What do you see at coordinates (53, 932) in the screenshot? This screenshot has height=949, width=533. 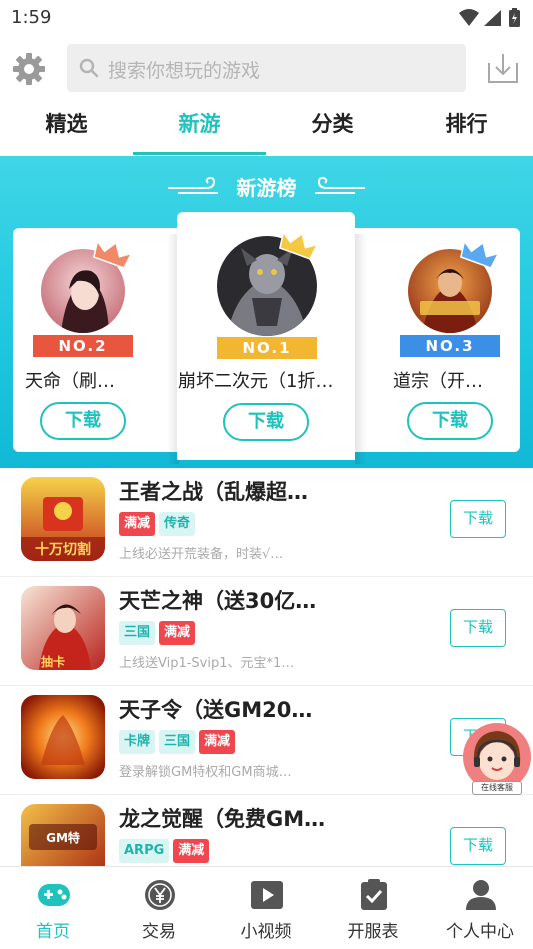 I see `nav-label: 首页` at bounding box center [53, 932].